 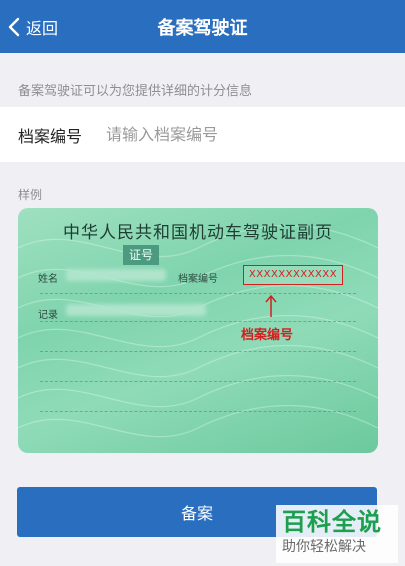 I want to click on watermark-logo: 百科全说 助你轻松解决, so click(x=337, y=534).